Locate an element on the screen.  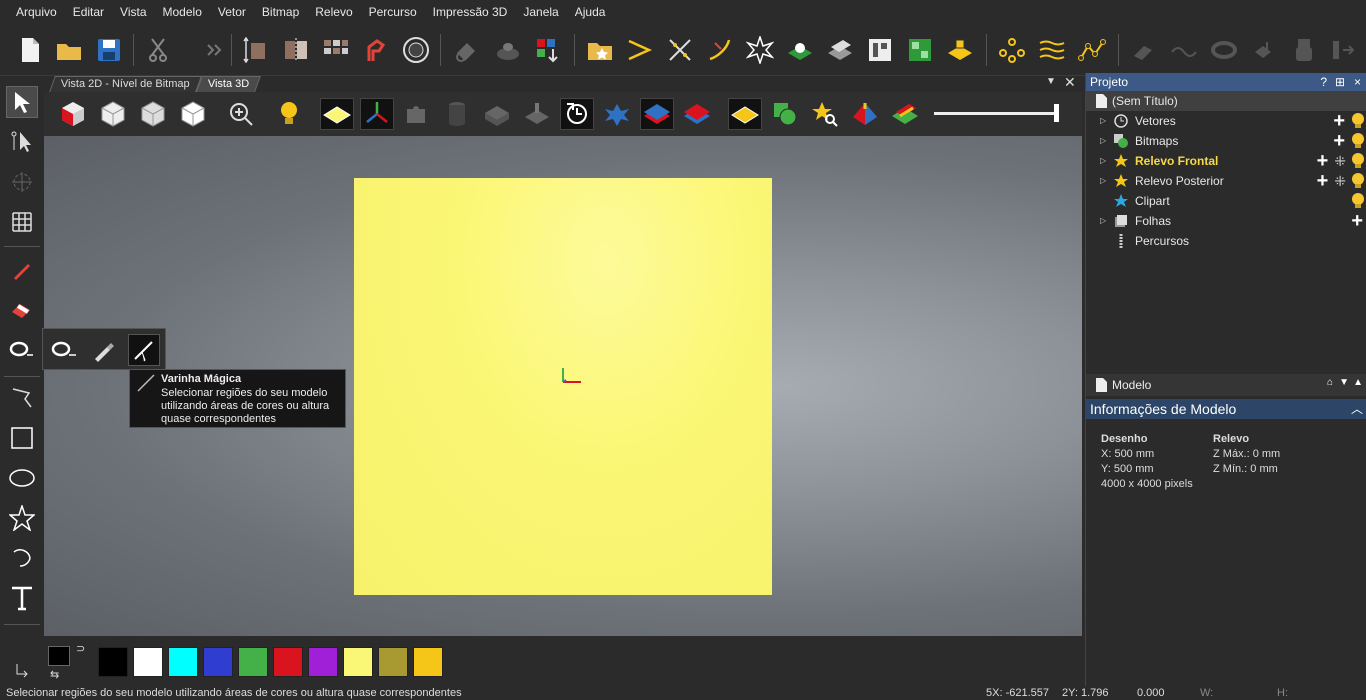
menu-percurso: Percurso is located at coordinates (393, 12).